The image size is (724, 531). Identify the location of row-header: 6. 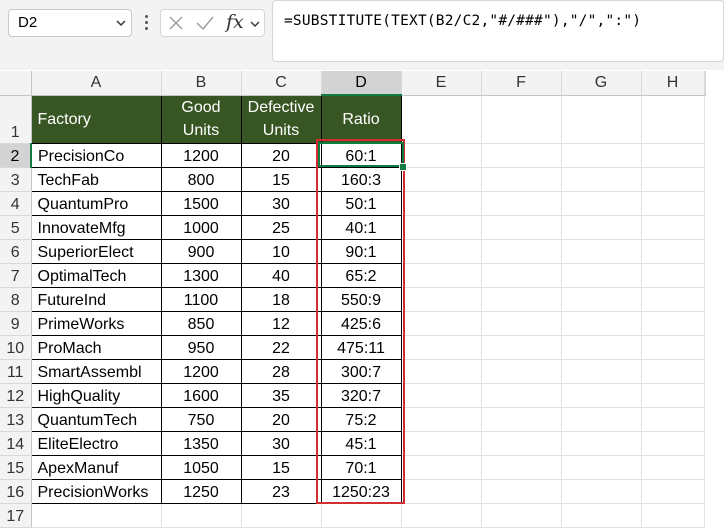
(16, 251).